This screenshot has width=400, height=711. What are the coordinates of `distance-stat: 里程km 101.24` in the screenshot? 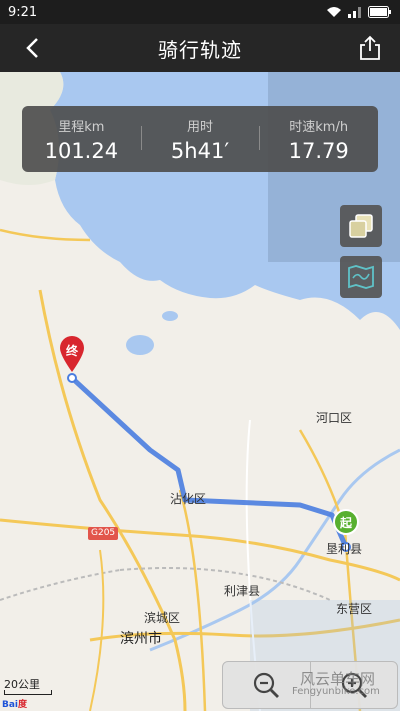 It's located at (81, 139).